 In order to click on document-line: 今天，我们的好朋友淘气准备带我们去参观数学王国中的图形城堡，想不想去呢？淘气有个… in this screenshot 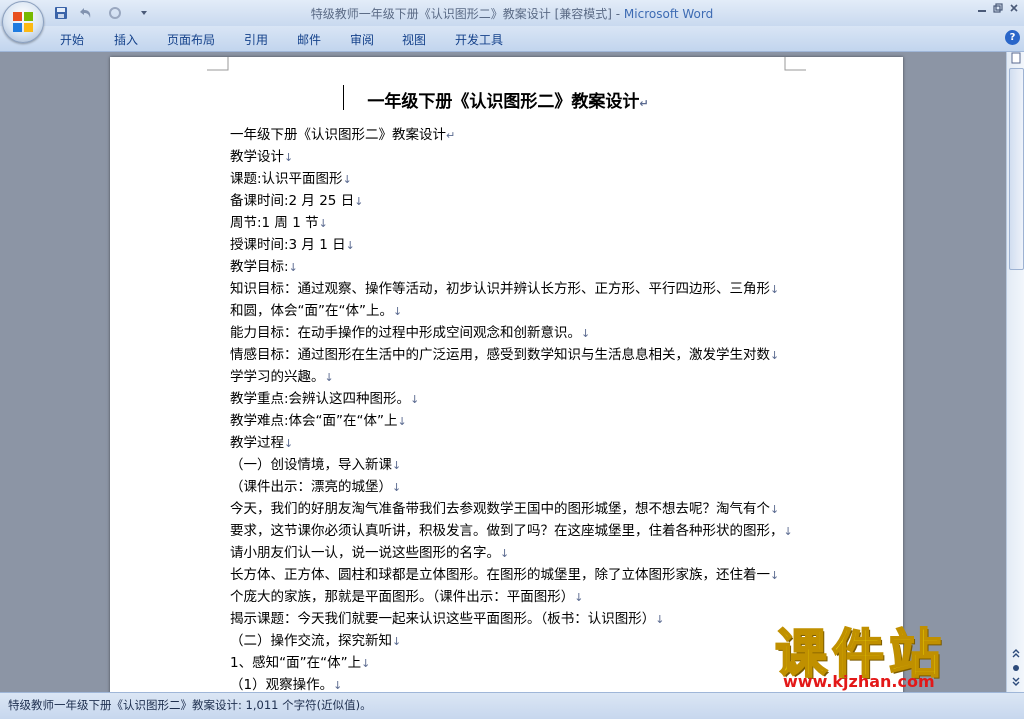, I will do `click(505, 509)`.